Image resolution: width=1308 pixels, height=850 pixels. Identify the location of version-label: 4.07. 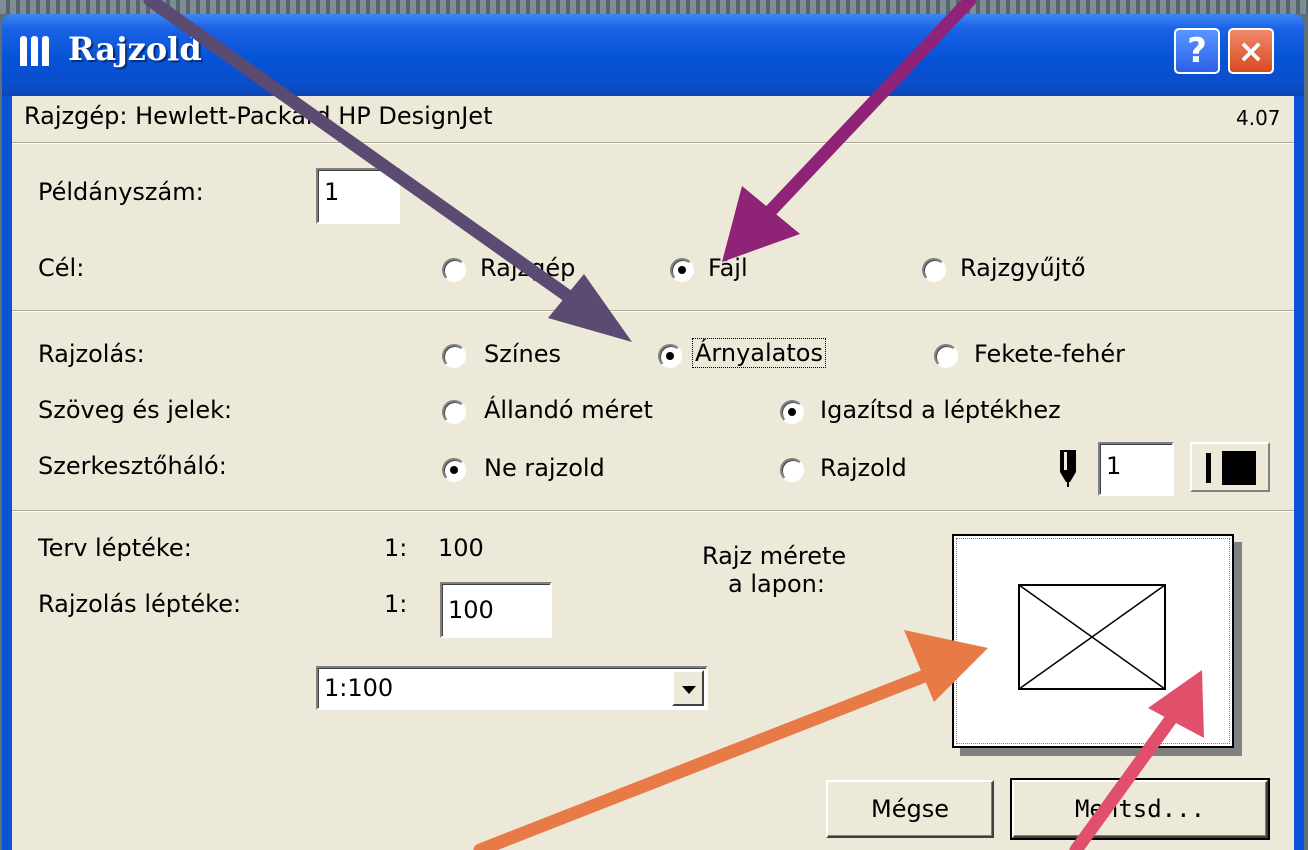
(1258, 118).